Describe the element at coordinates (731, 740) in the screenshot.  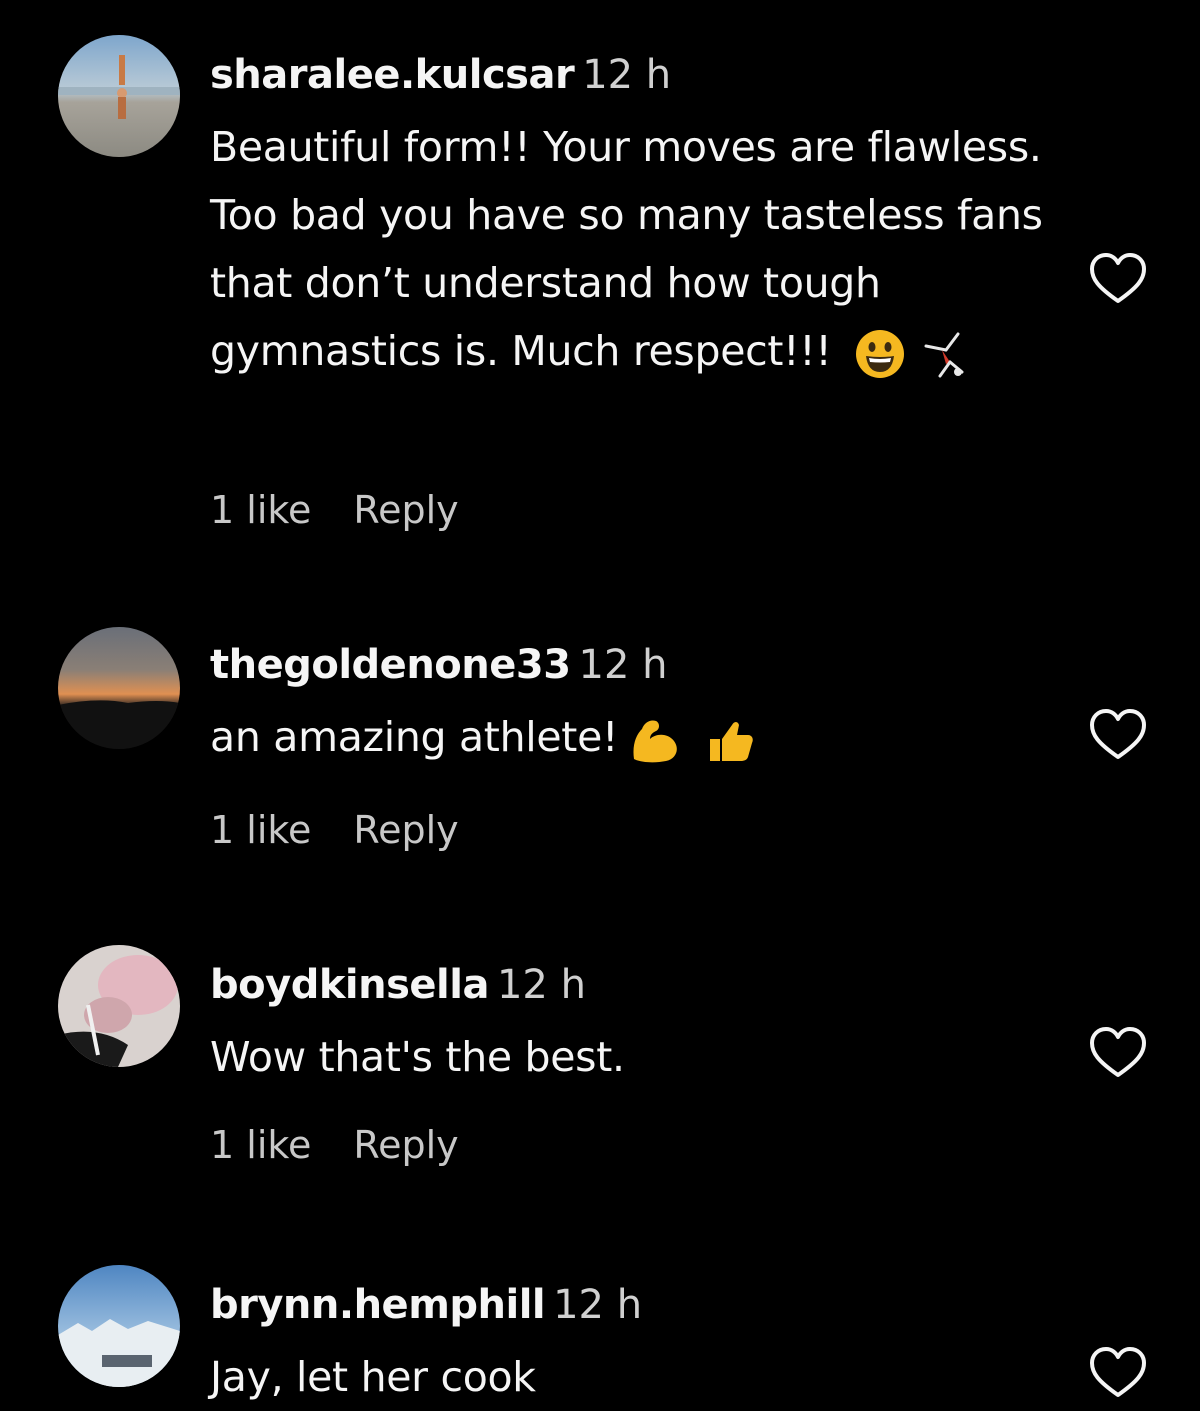
I see `thumbs-up-emoji` at that location.